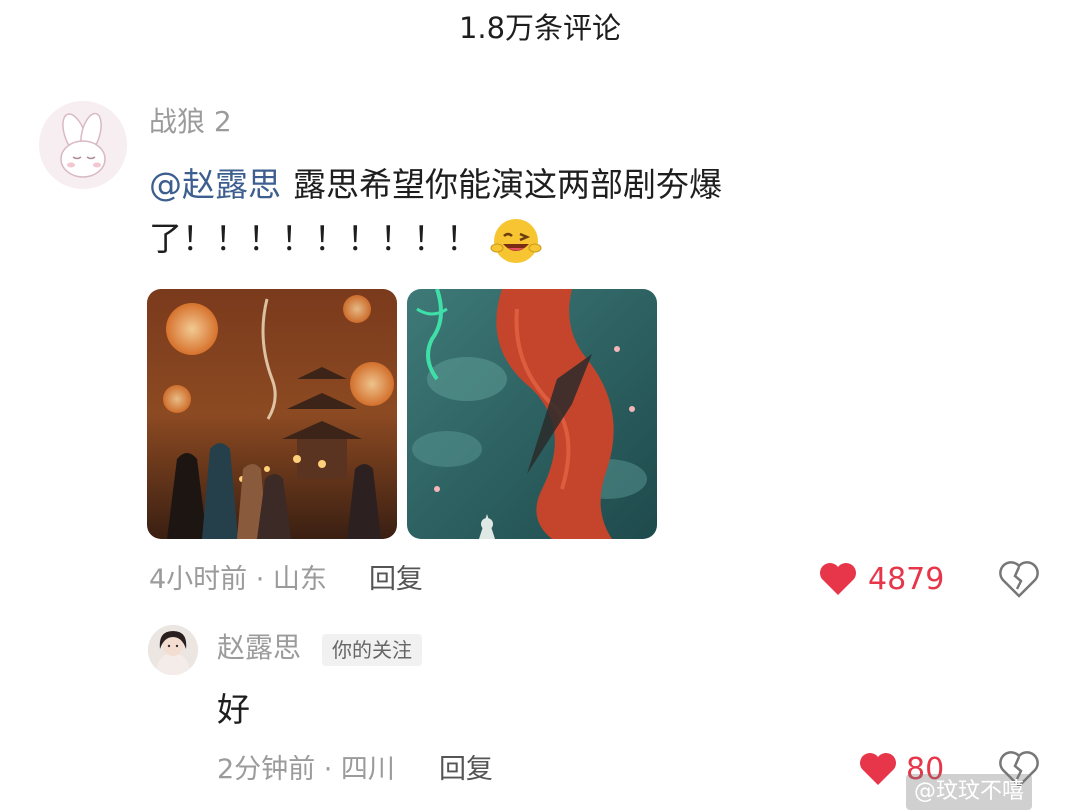 Image resolution: width=1080 pixels, height=810 pixels. Describe the element at coordinates (259, 648) in the screenshot. I see `reply-username: 赵露思` at that location.